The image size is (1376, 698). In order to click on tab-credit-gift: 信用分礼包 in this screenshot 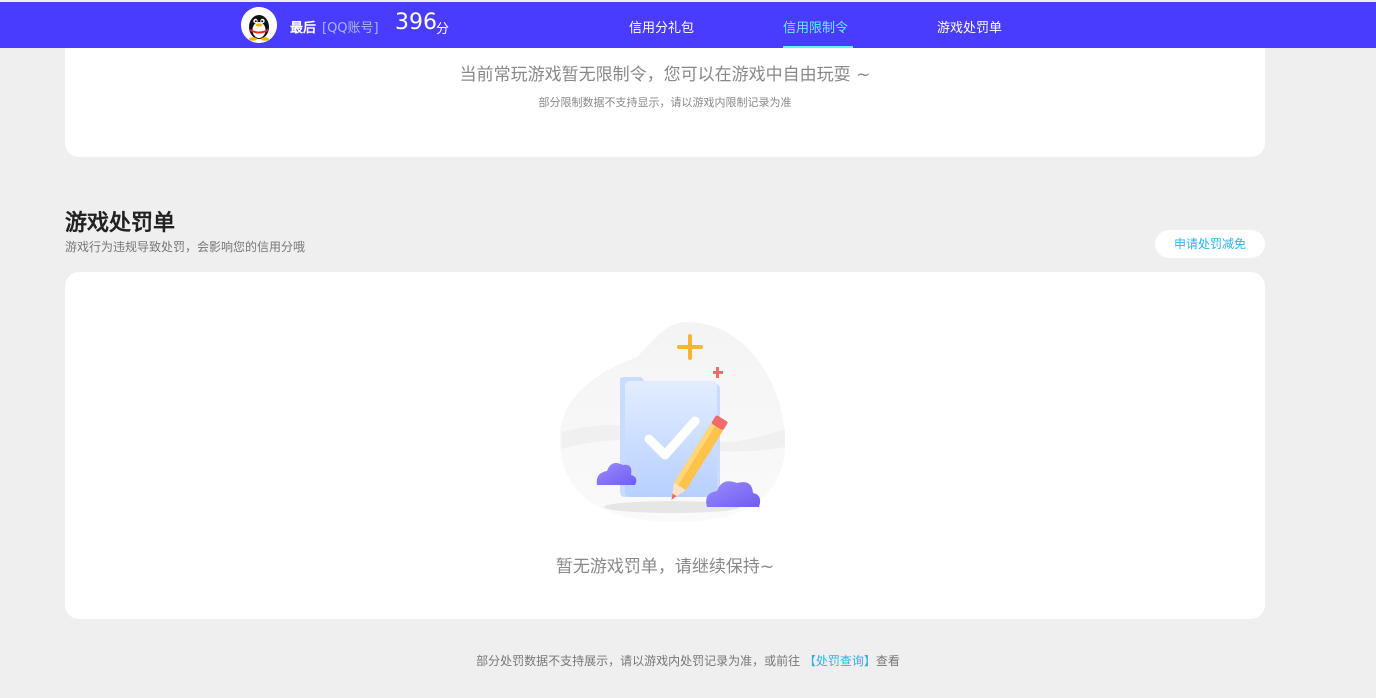, I will do `click(661, 26)`.